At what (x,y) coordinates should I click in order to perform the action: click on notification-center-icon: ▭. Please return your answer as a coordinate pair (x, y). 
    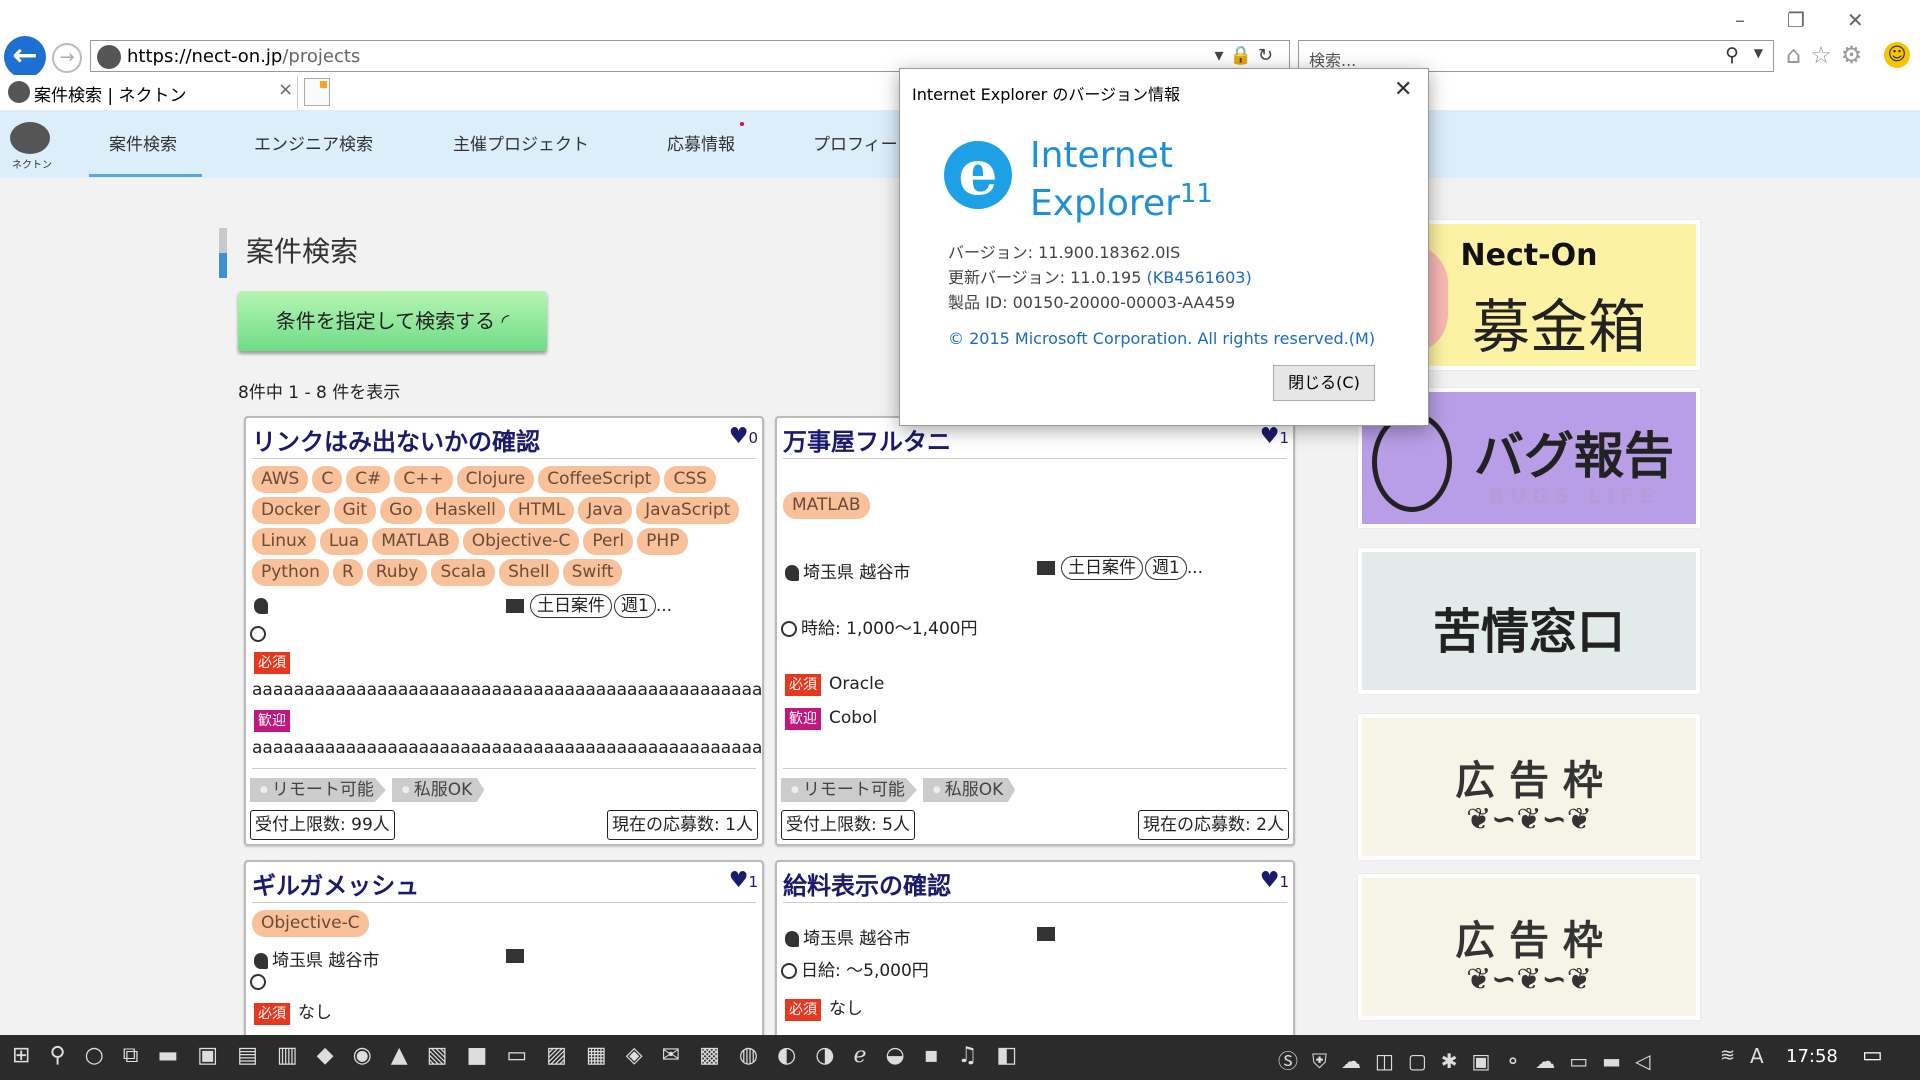
    Looking at the image, I should click on (1872, 1055).